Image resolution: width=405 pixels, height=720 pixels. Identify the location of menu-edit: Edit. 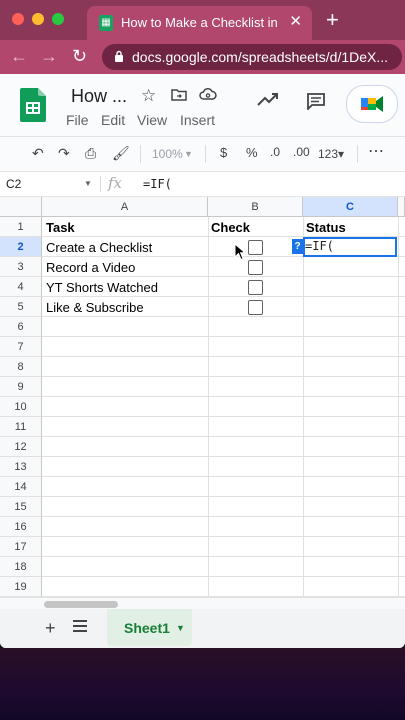
(113, 120).